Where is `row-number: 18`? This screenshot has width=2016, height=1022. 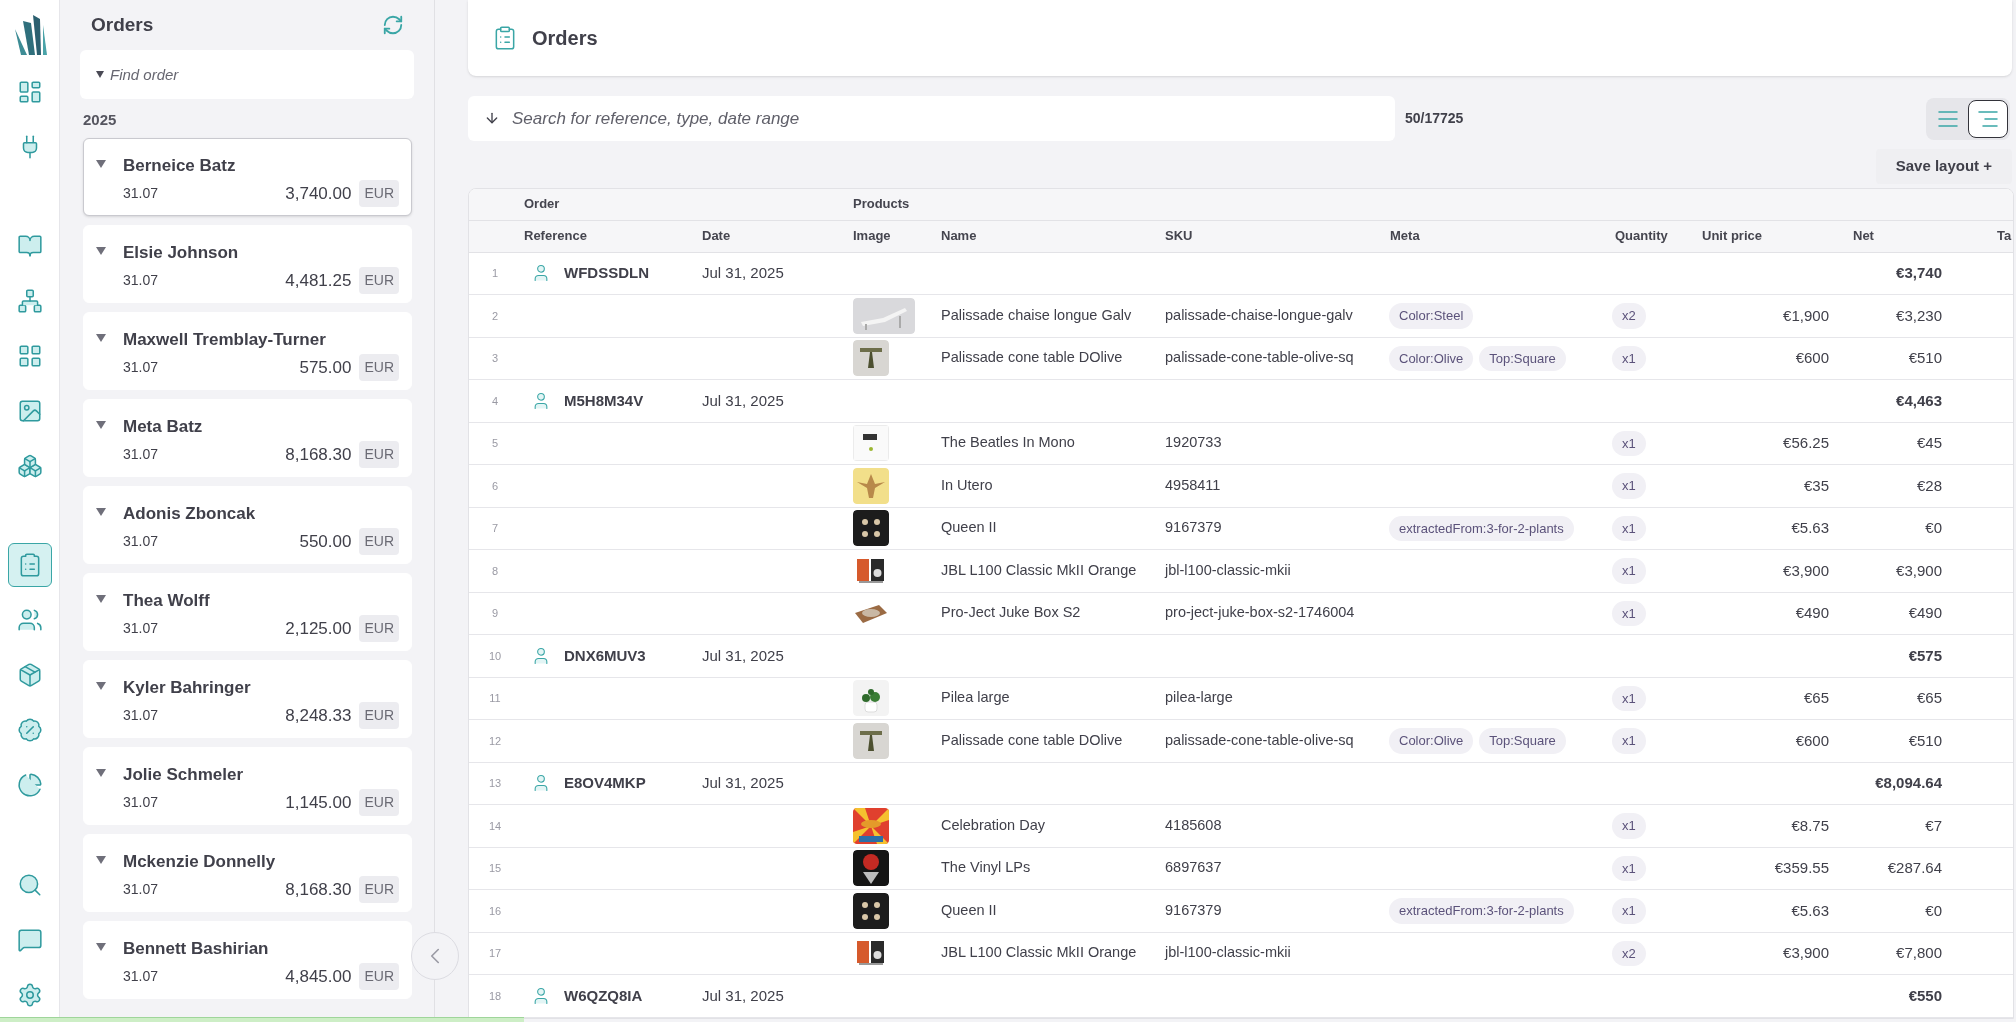
row-number: 18 is located at coordinates (495, 996).